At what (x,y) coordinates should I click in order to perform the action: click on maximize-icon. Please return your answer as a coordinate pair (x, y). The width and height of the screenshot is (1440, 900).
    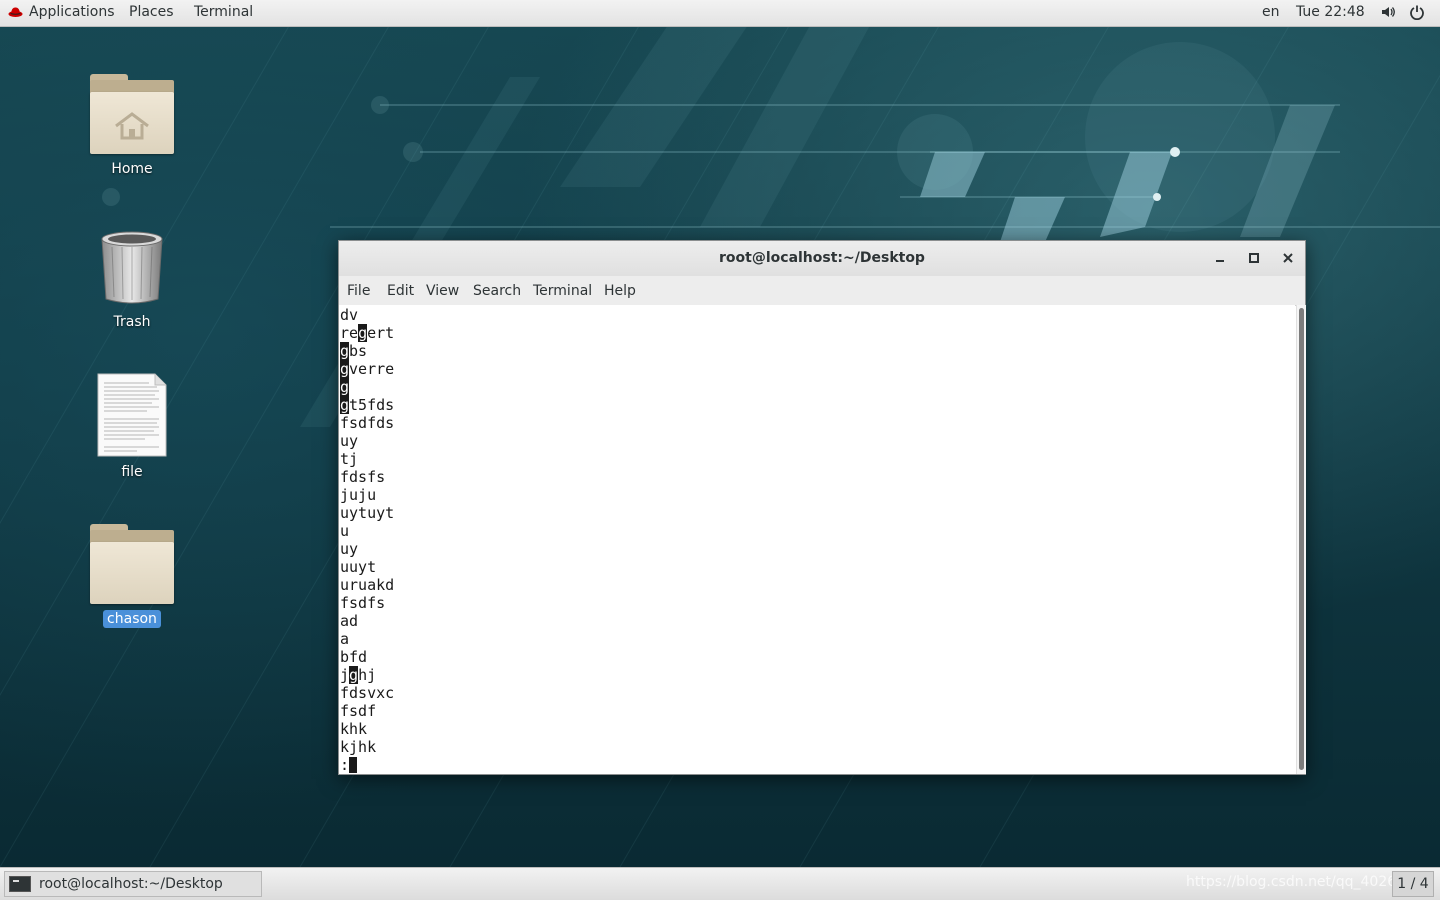
    Looking at the image, I should click on (1254, 258).